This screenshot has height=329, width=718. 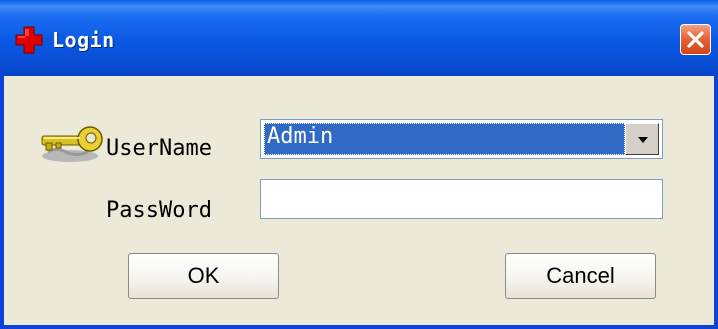 What do you see at coordinates (300, 136) in the screenshot?
I see `username-value: Admin` at bounding box center [300, 136].